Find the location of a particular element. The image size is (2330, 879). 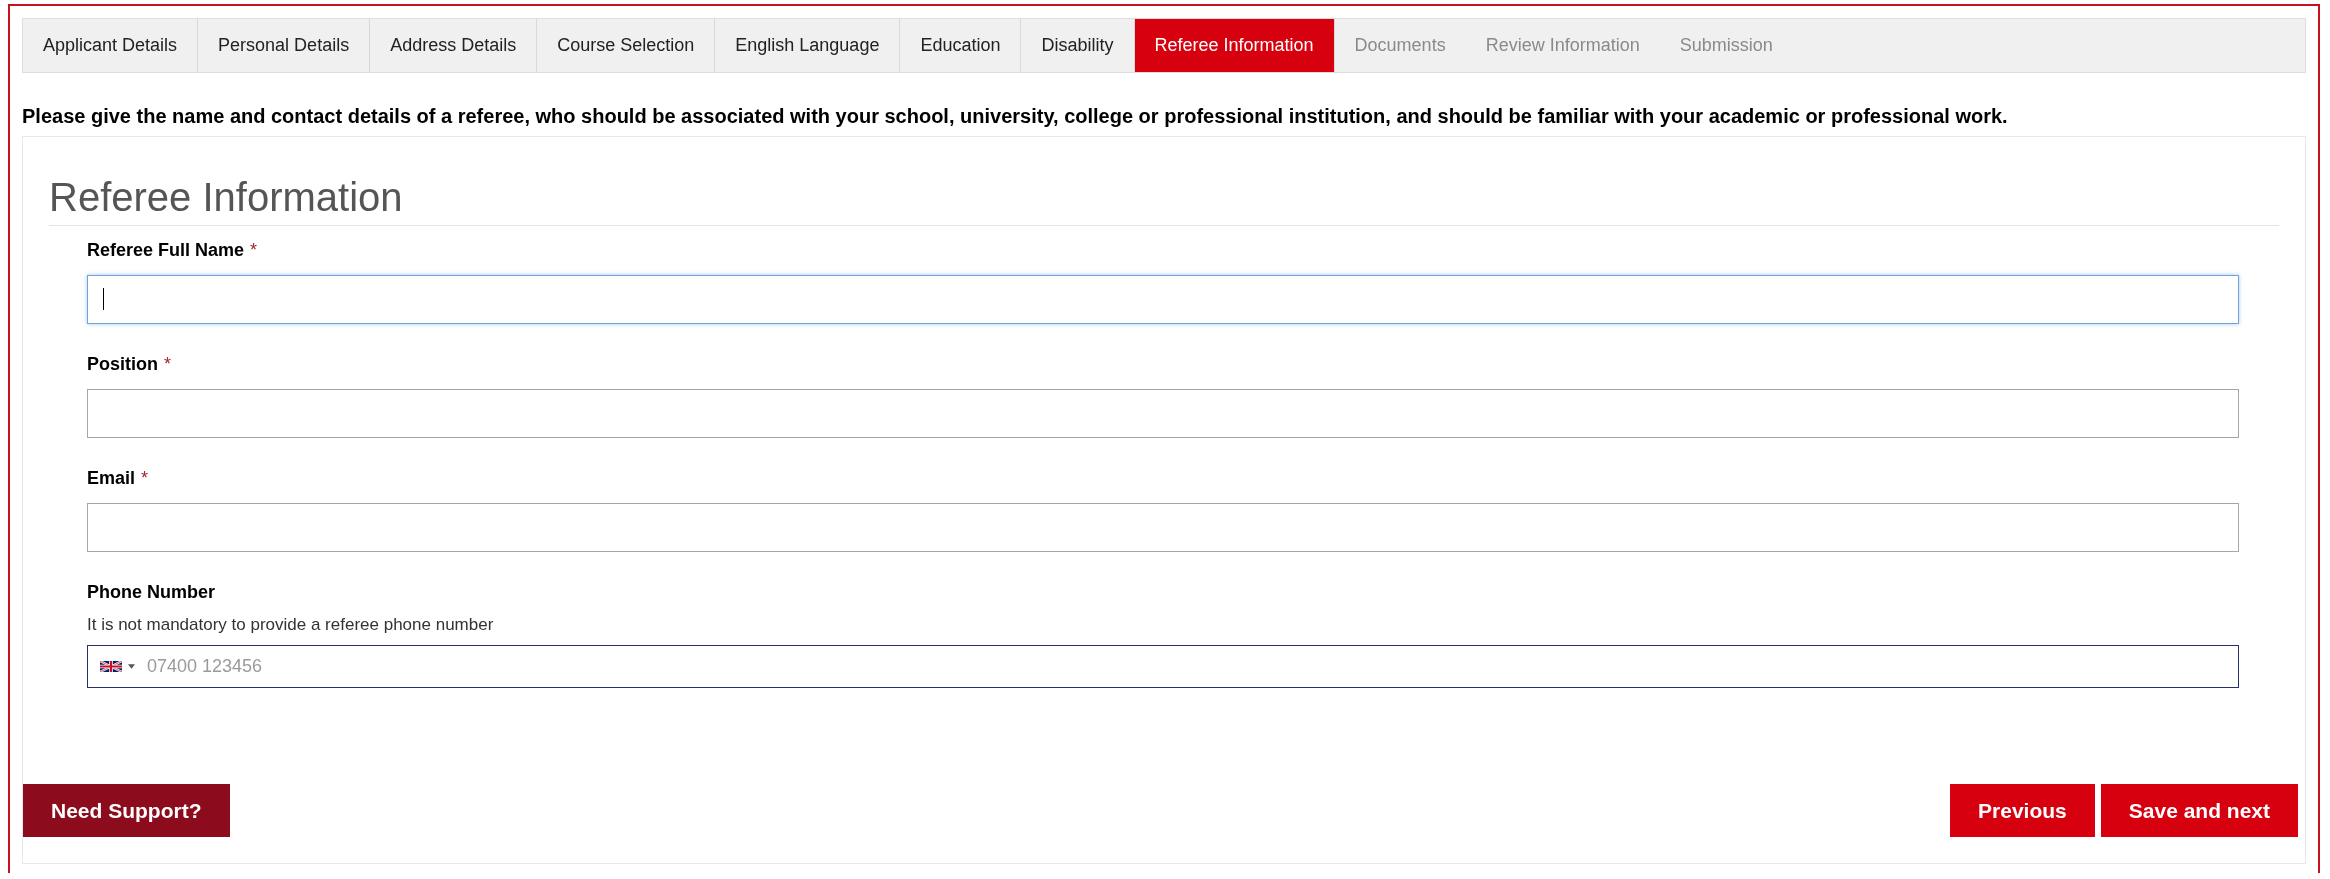

tab: Applicant Details is located at coordinates (111, 45).